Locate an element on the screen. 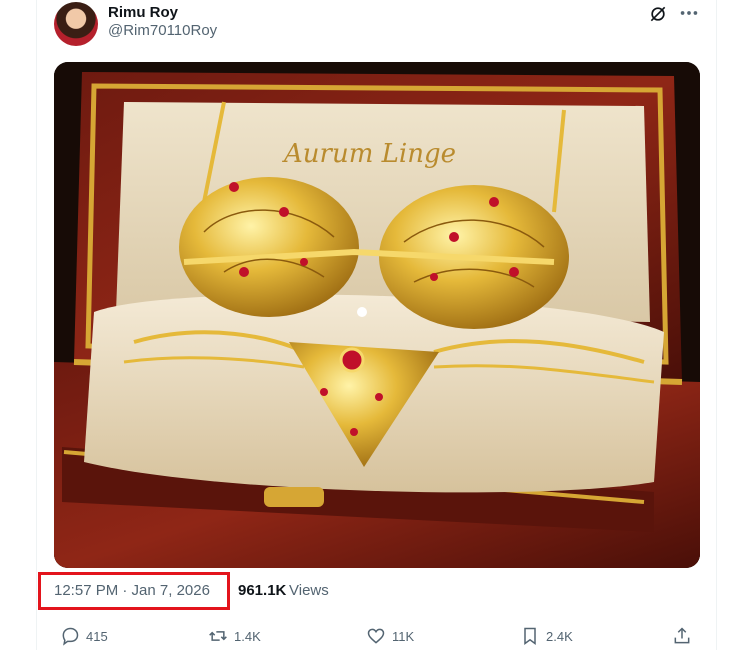 Image resolution: width=750 pixels, height=650 pixels. repost-icon is located at coordinates (218, 636).